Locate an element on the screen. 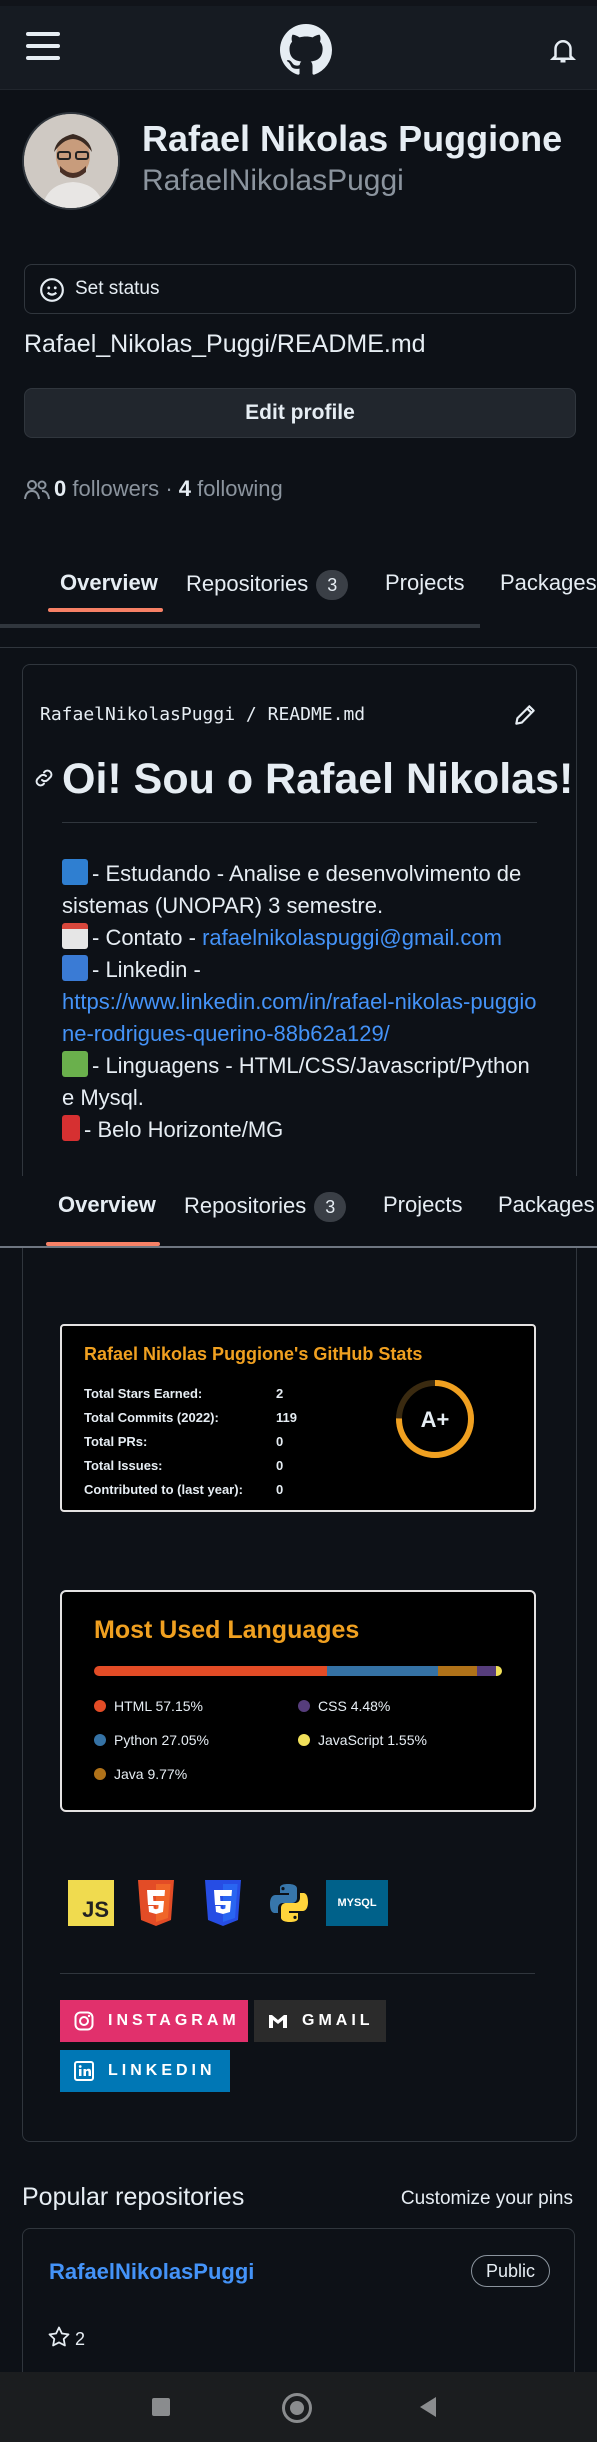  github-logo-icon is located at coordinates (306, 50).